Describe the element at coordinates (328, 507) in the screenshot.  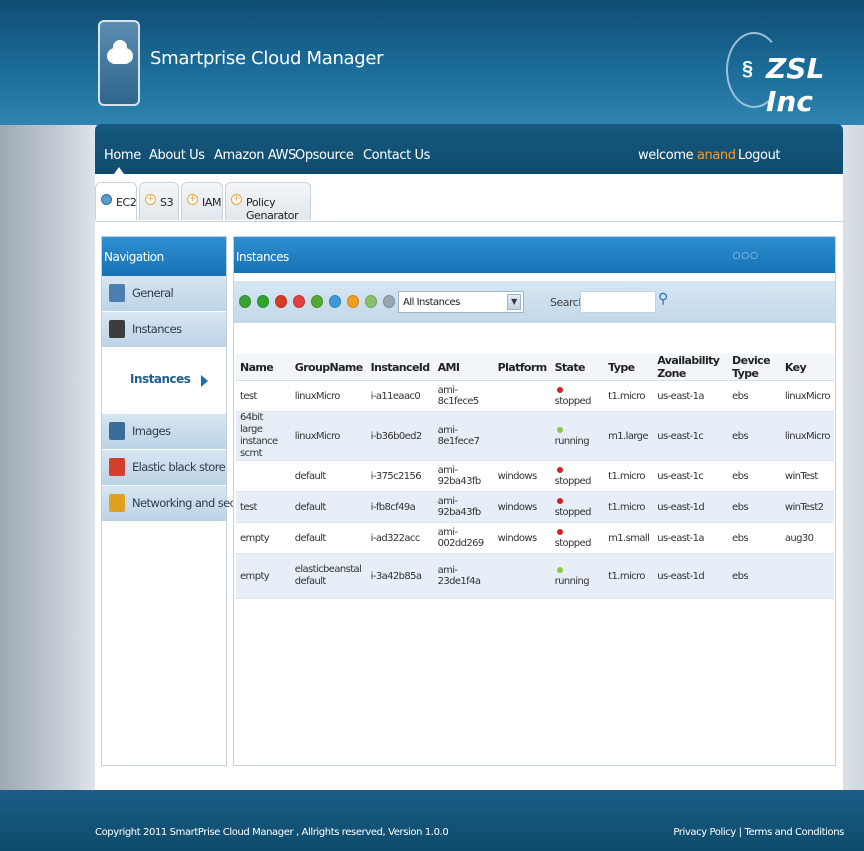
I see `cell-group: default` at that location.